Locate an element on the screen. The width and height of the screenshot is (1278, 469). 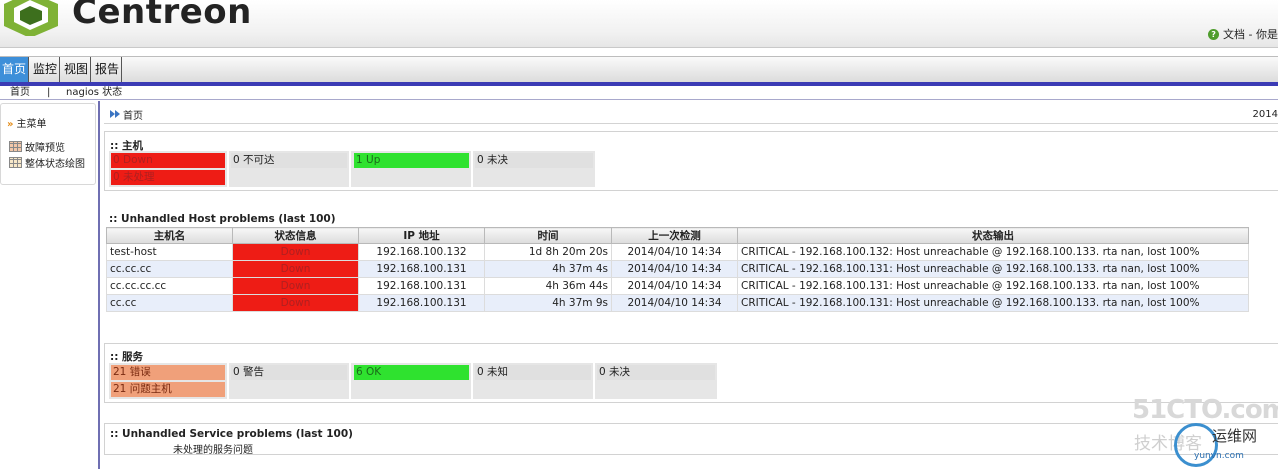
tab-reports: 报告 is located at coordinates (108, 69).